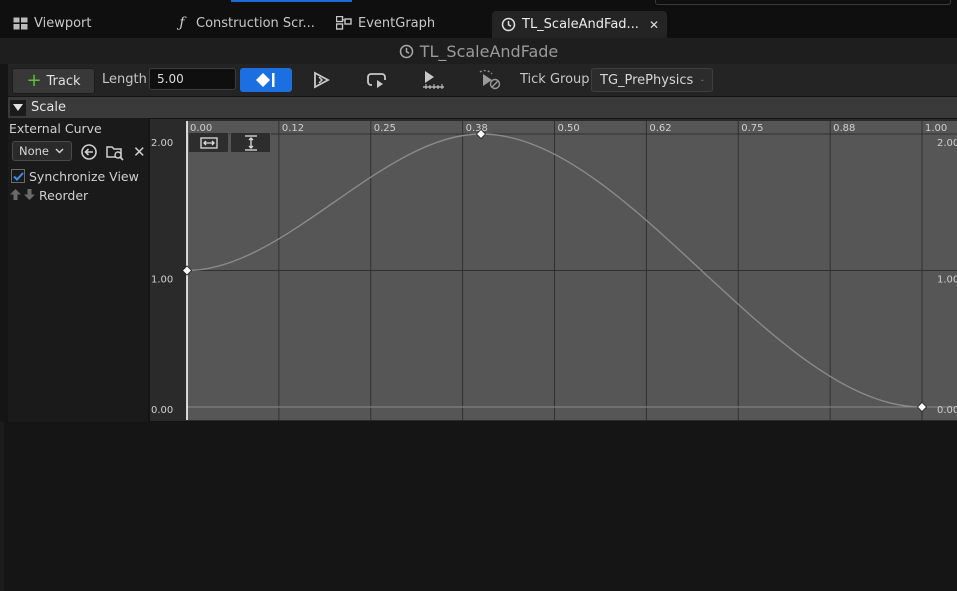 The width and height of the screenshot is (957, 591). I want to click on autoplay-icon, so click(322, 80).